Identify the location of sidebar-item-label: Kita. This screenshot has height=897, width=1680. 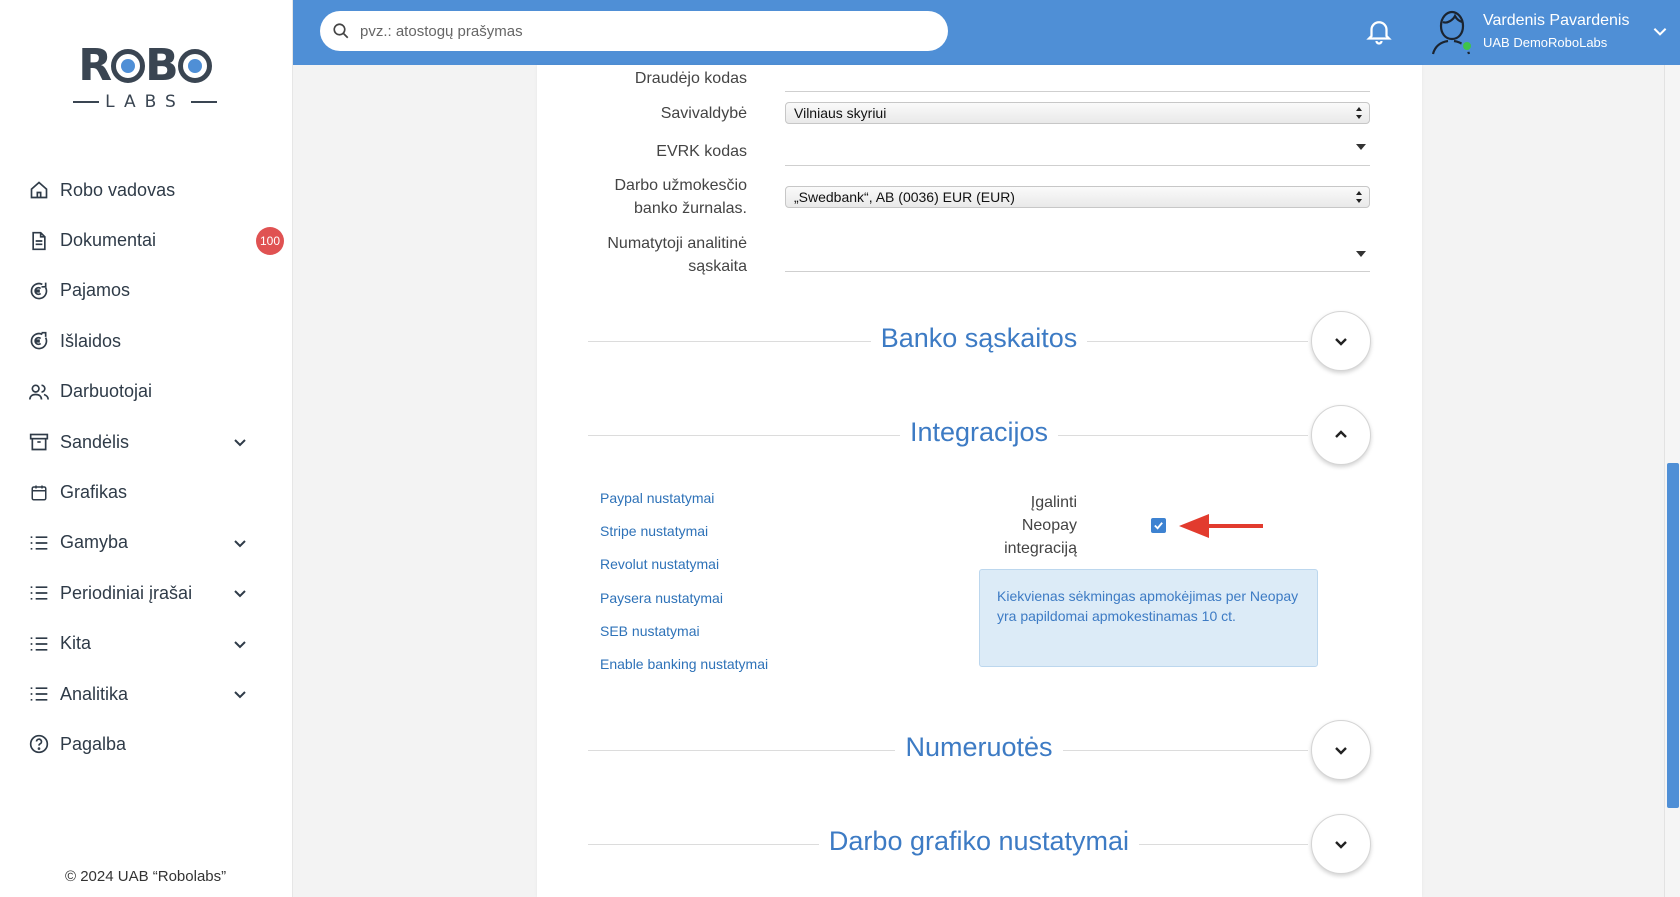
(76, 643).